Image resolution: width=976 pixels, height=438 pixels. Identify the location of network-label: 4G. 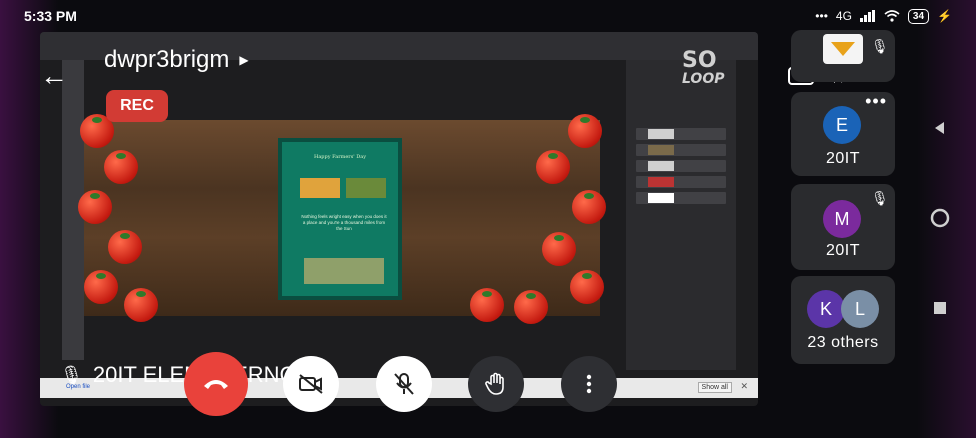
(843, 16).